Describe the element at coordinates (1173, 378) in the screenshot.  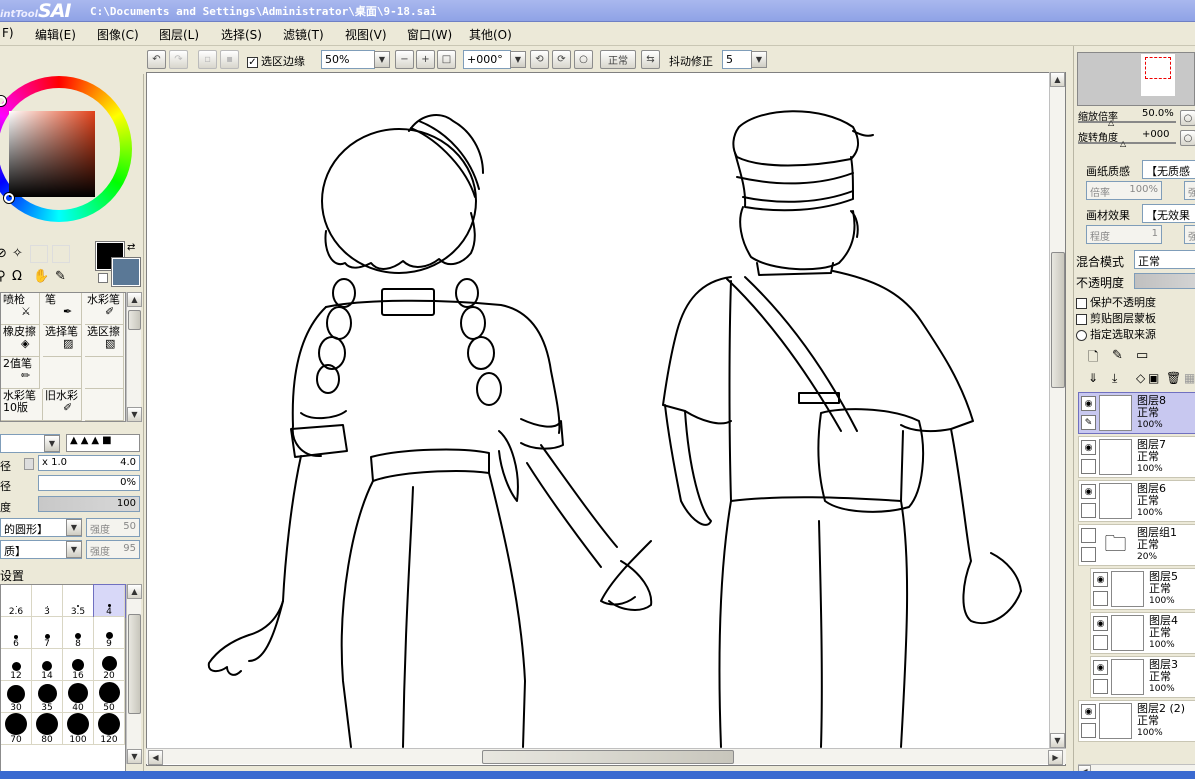
I see `delete-layer-icon: 🗑` at that location.